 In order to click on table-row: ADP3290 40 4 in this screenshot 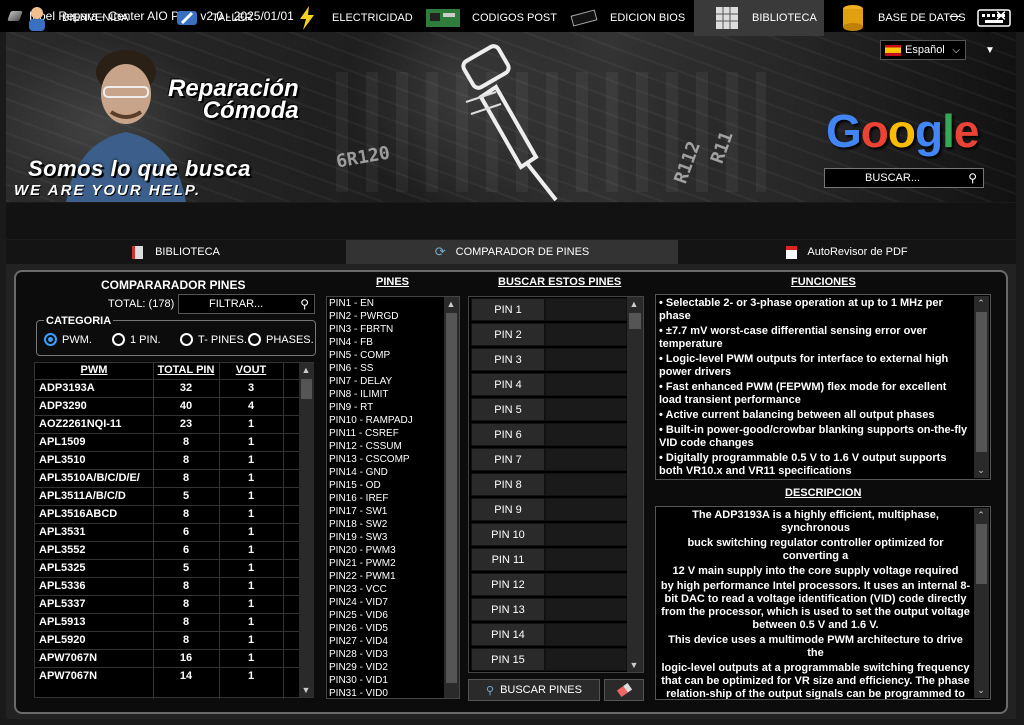, I will do `click(167, 406)`.